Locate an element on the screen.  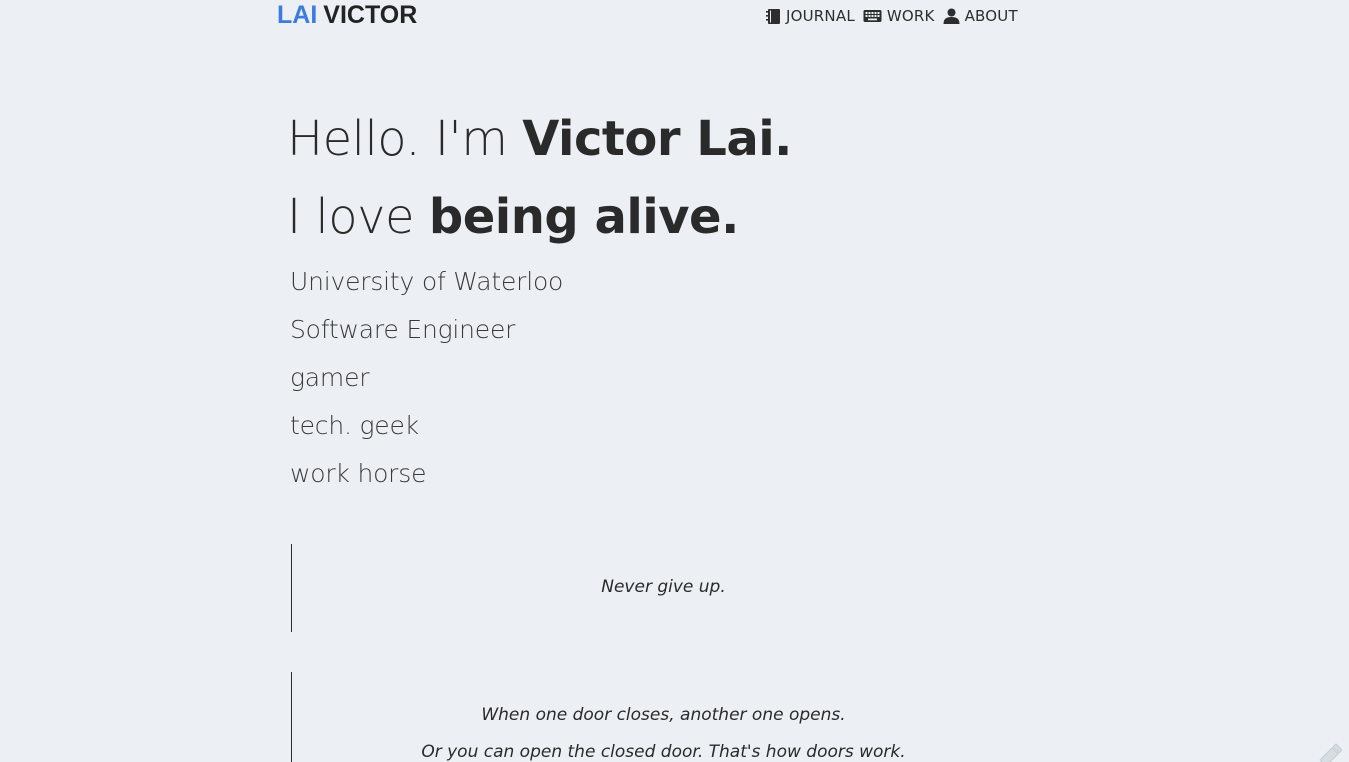
descriptor-item: gamer is located at coordinates (330, 377).